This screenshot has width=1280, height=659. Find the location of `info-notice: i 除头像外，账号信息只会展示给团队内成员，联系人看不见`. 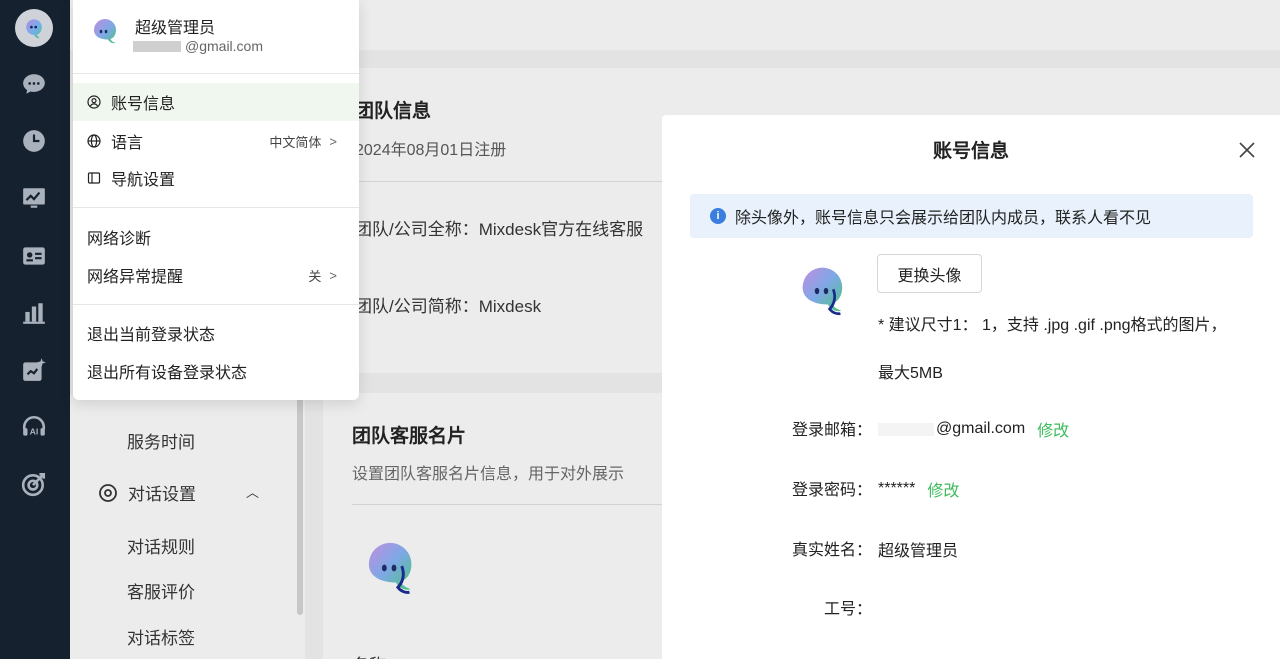

info-notice: i 除头像外，账号信息只会展示给团队内成员，联系人看不见 is located at coordinates (971, 216).